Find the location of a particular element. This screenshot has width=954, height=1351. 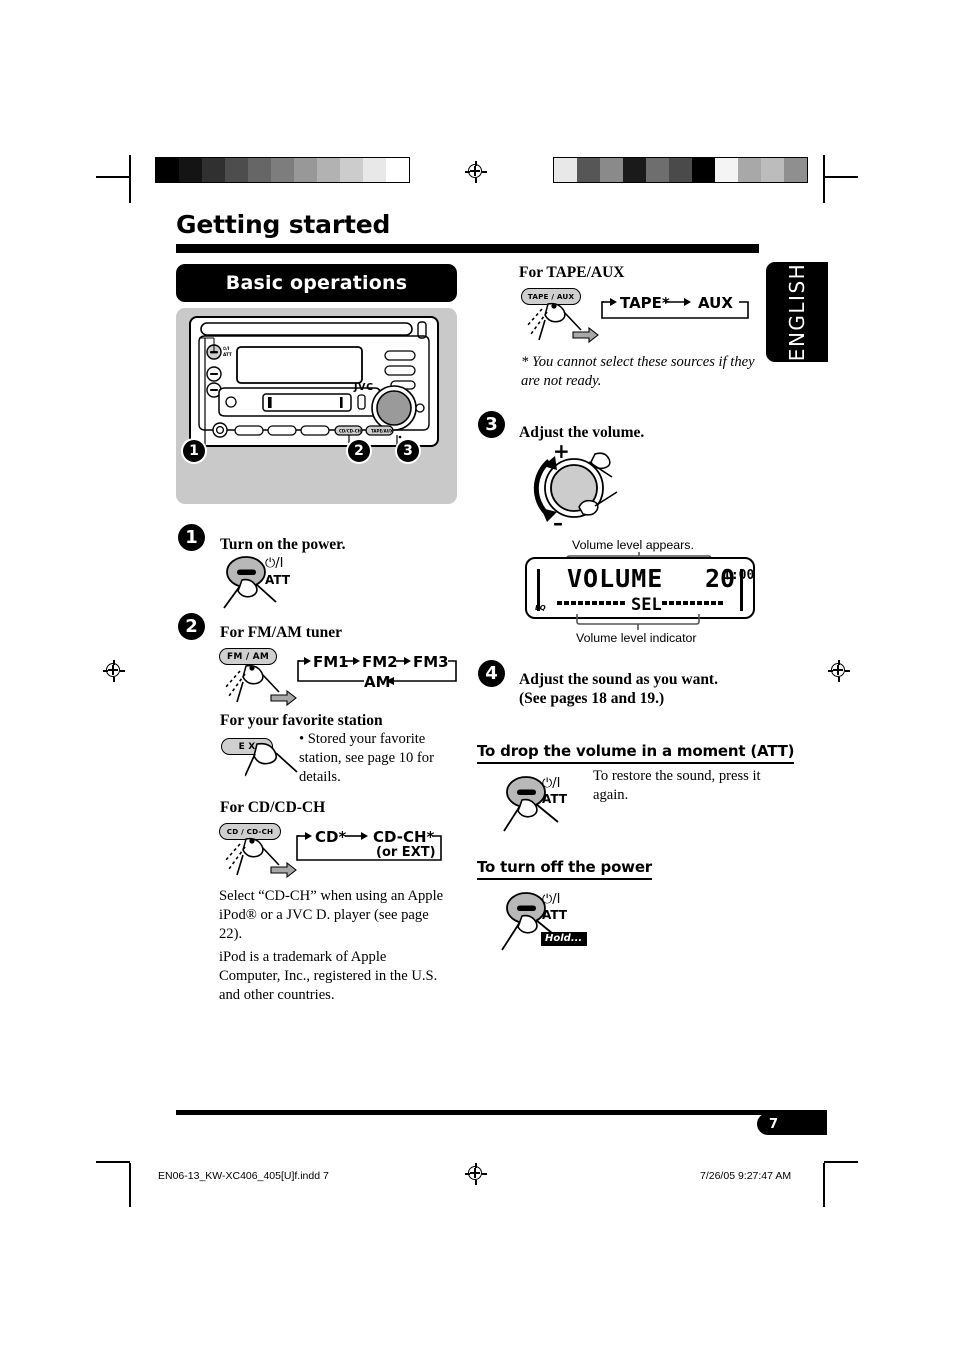

lcd-eq-indicator: EQ is located at coordinates (540, 608).